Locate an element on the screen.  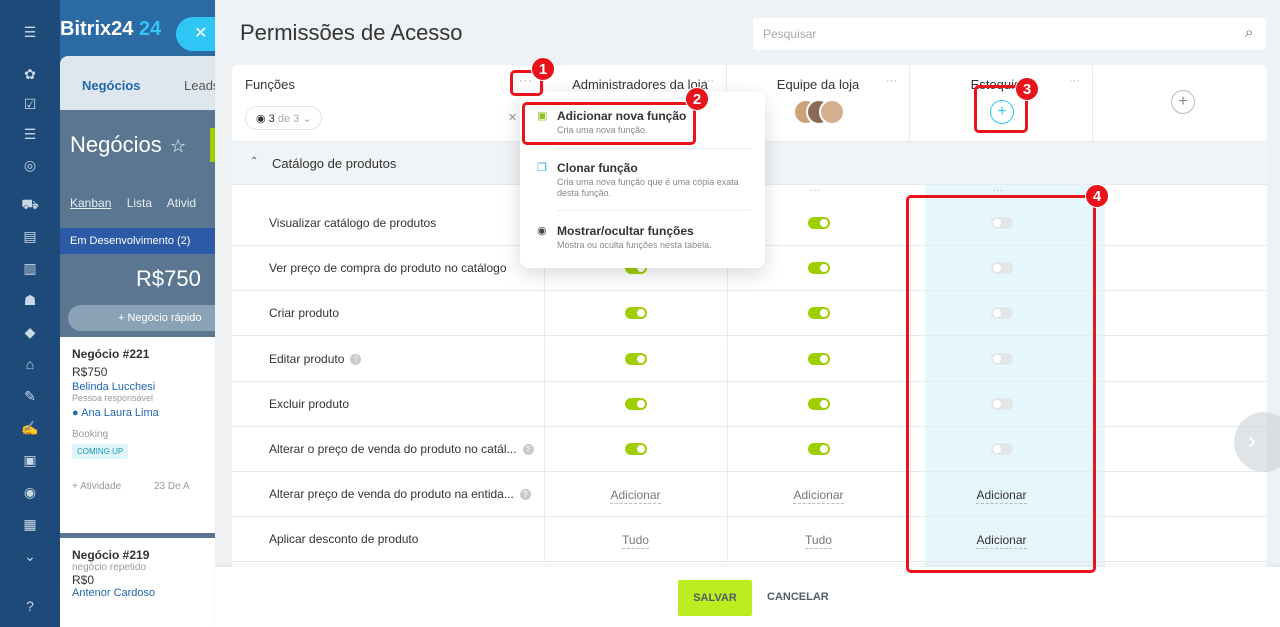
nav-activity-icon: ✿ is located at coordinates (30, 74).